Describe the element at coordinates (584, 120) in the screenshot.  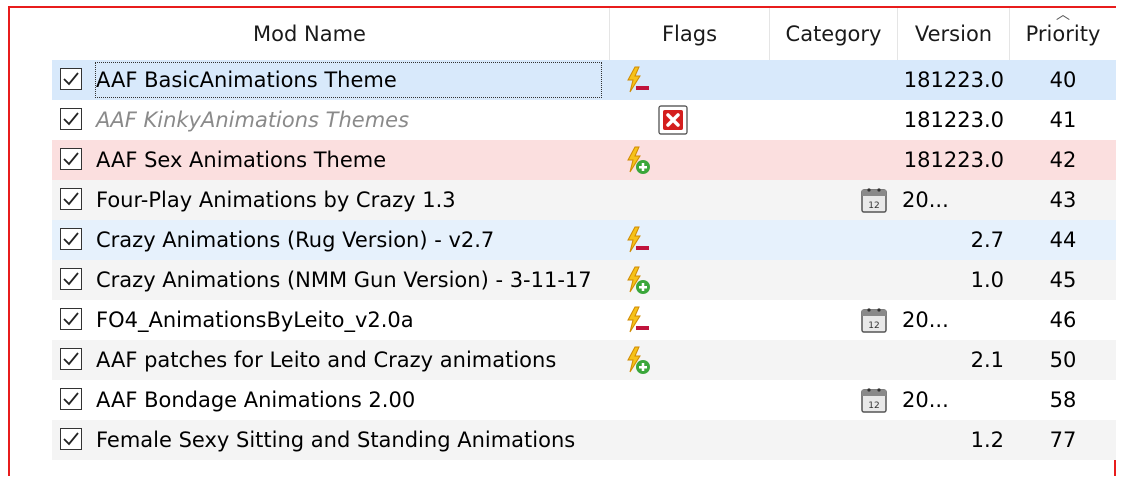
I see `table-row: AAF KinkyAnimations Themes 181223.0 41` at that location.